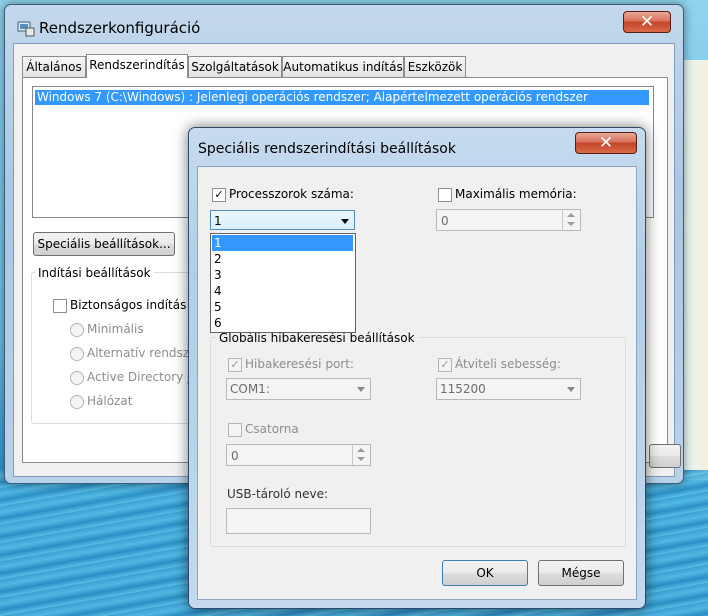  What do you see at coordinates (235, 365) in the screenshot?
I see `debug-port-checkbox: ✓` at bounding box center [235, 365].